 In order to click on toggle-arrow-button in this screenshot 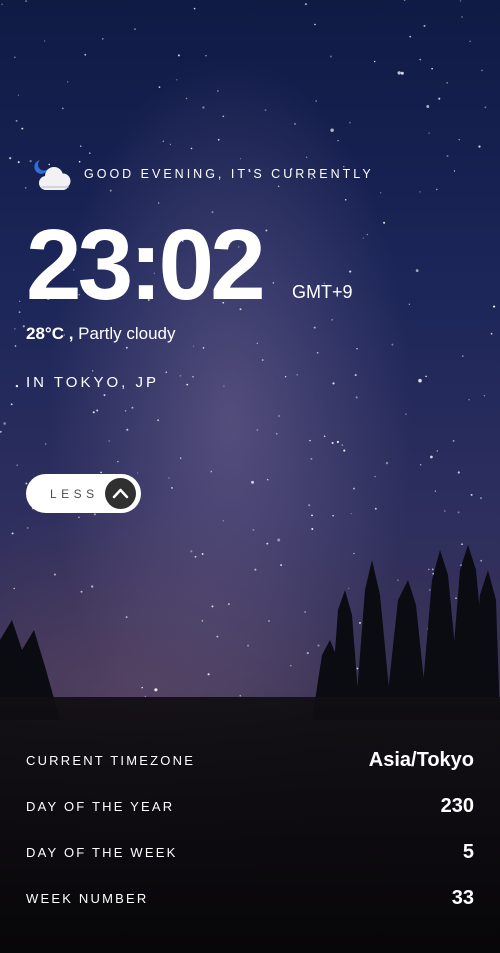, I will do `click(120, 493)`.